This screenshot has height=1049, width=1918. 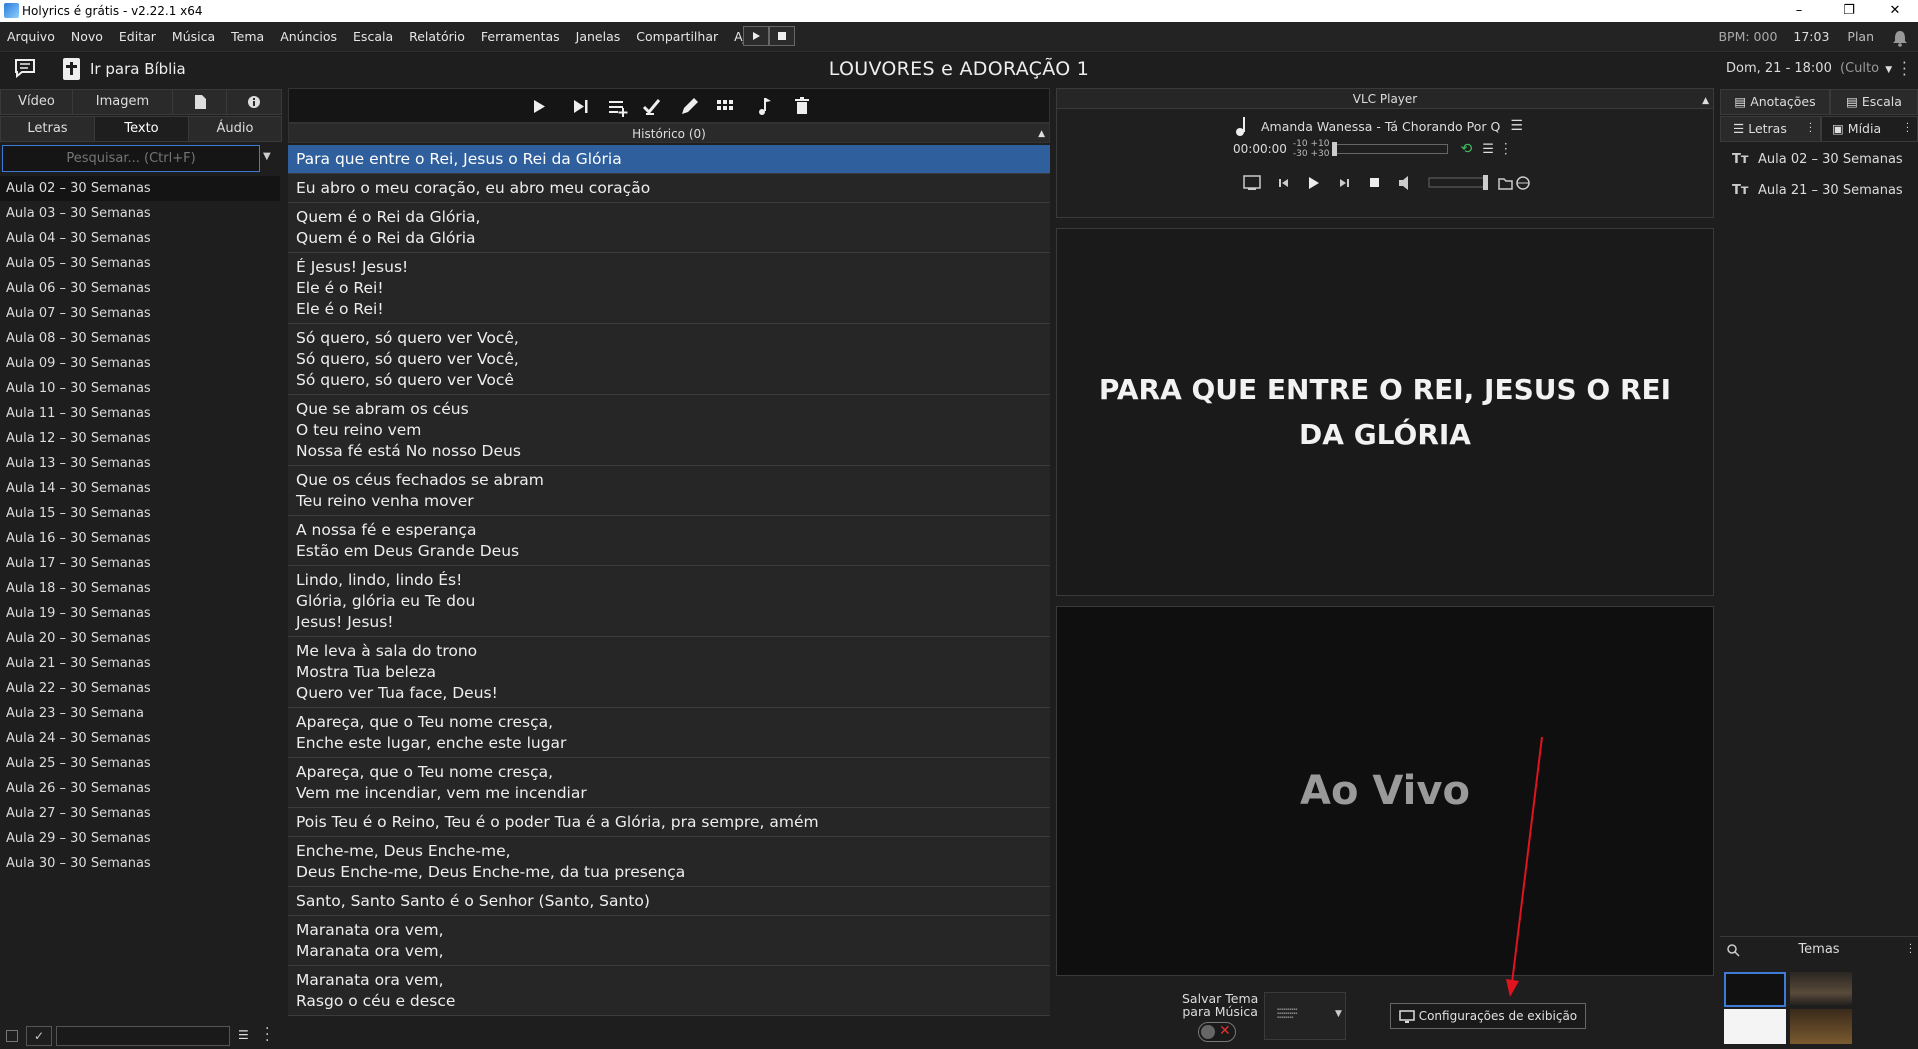 What do you see at coordinates (1305, 1016) in the screenshot?
I see `theme-preview: ▪▪▪▪▪▪▪▪▪▪ ▪▪▪▪▪▪▪▪▪▪ ▪▪▪▪▪▪▪▪ ▼` at bounding box center [1305, 1016].